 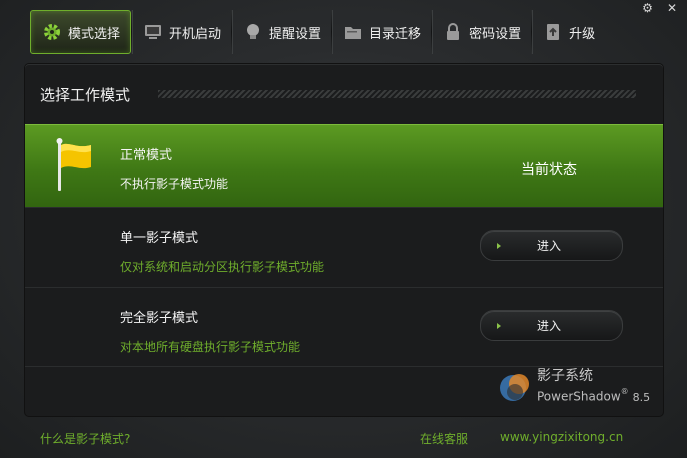 I want to click on what-is-shadow-mode-link: 什么是影子模式?, so click(x=85, y=438).